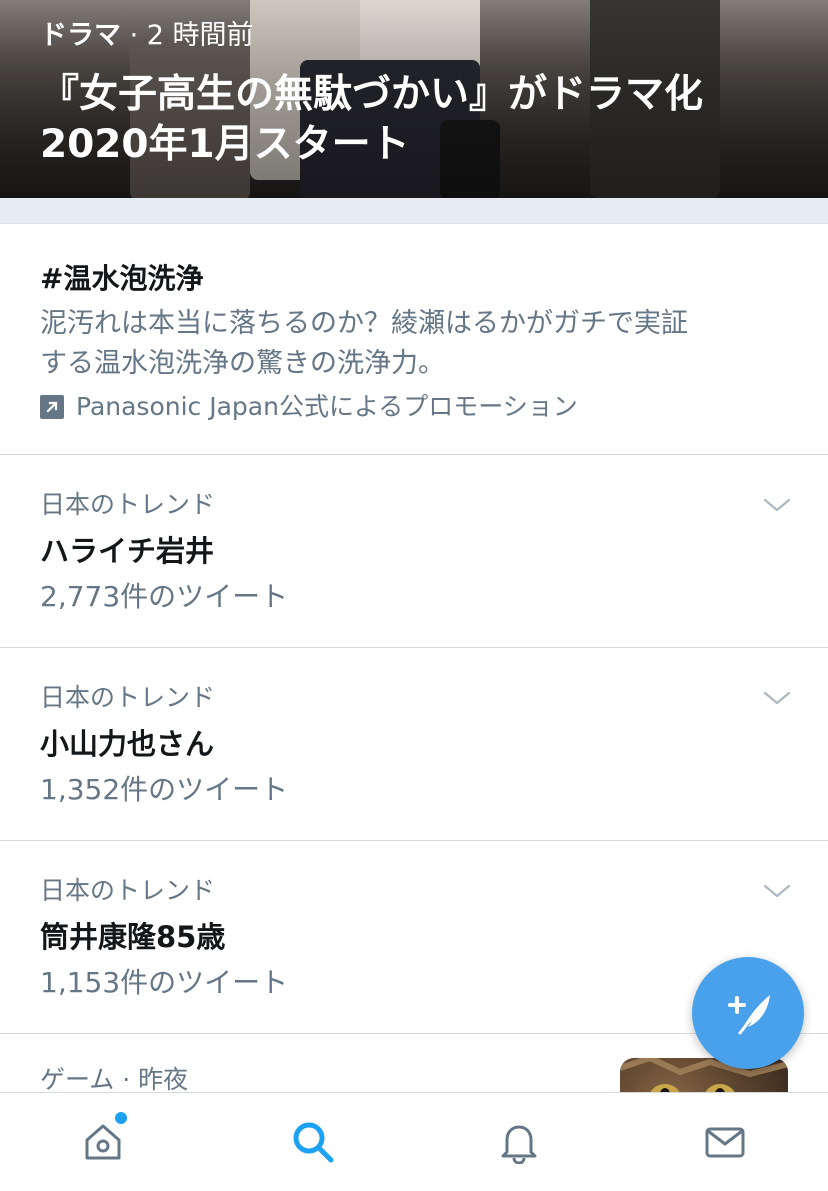 The image size is (828, 1191). Describe the element at coordinates (164, 982) in the screenshot. I see `trend-tweet-count: 1,153件のツイート` at that location.